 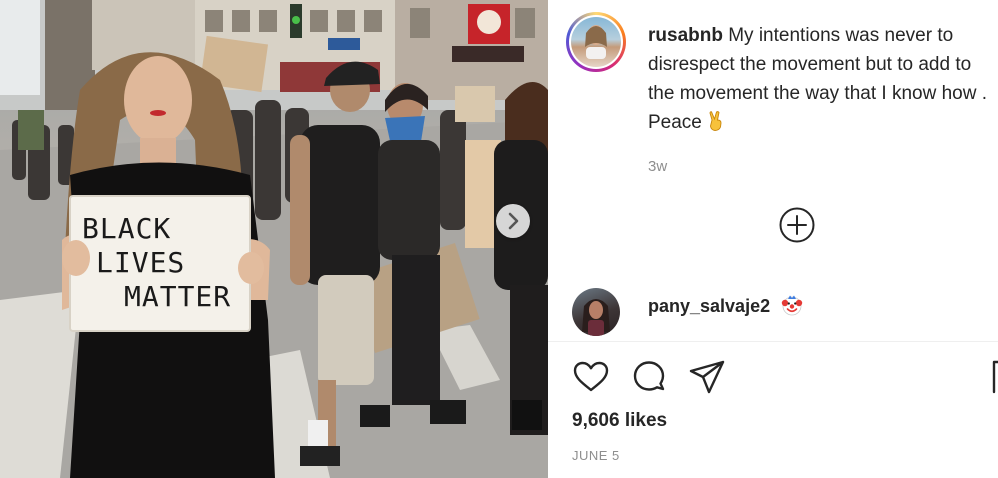 I want to click on commenter-username: pany_salvaje2, so click(x=725, y=305).